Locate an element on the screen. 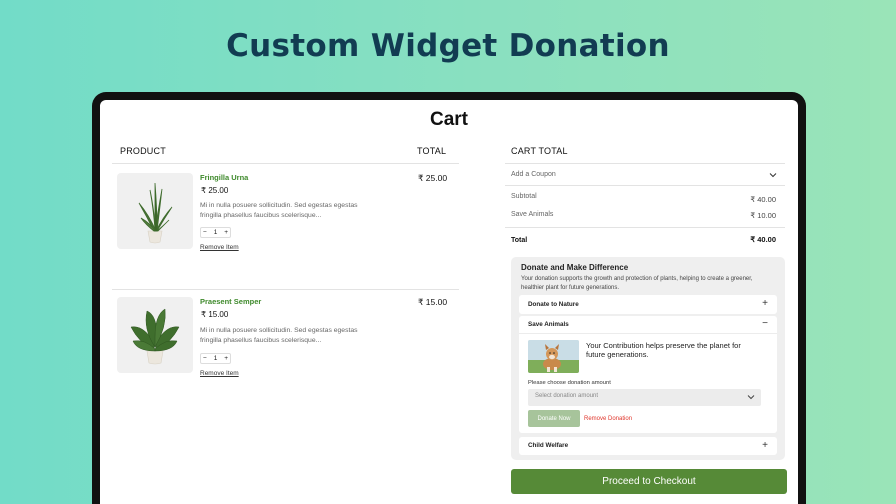 The height and width of the screenshot is (504, 896). message-line: future generations. is located at coordinates (617, 354).